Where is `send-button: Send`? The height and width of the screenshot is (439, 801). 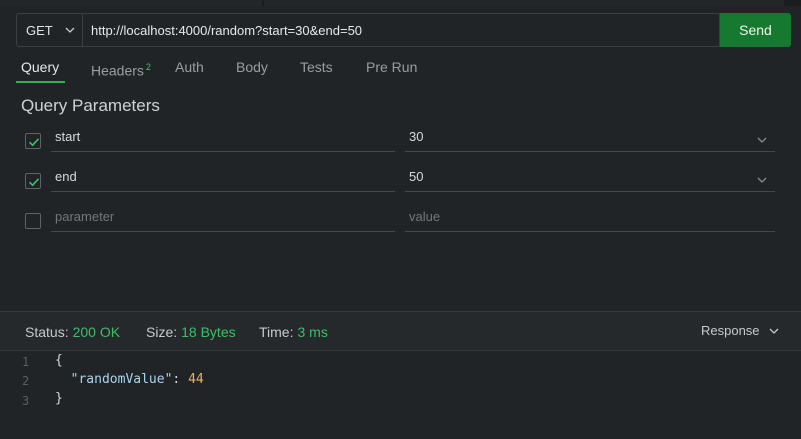 send-button: Send is located at coordinates (755, 30).